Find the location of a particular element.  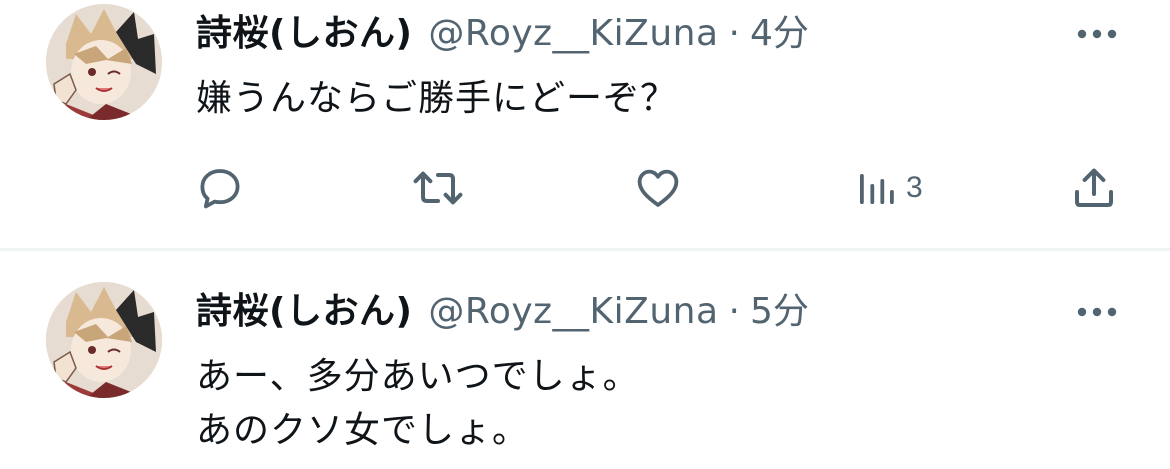

tweet-text: 嫌うんならご勝手にどーぞ？ is located at coordinates (436, 99).